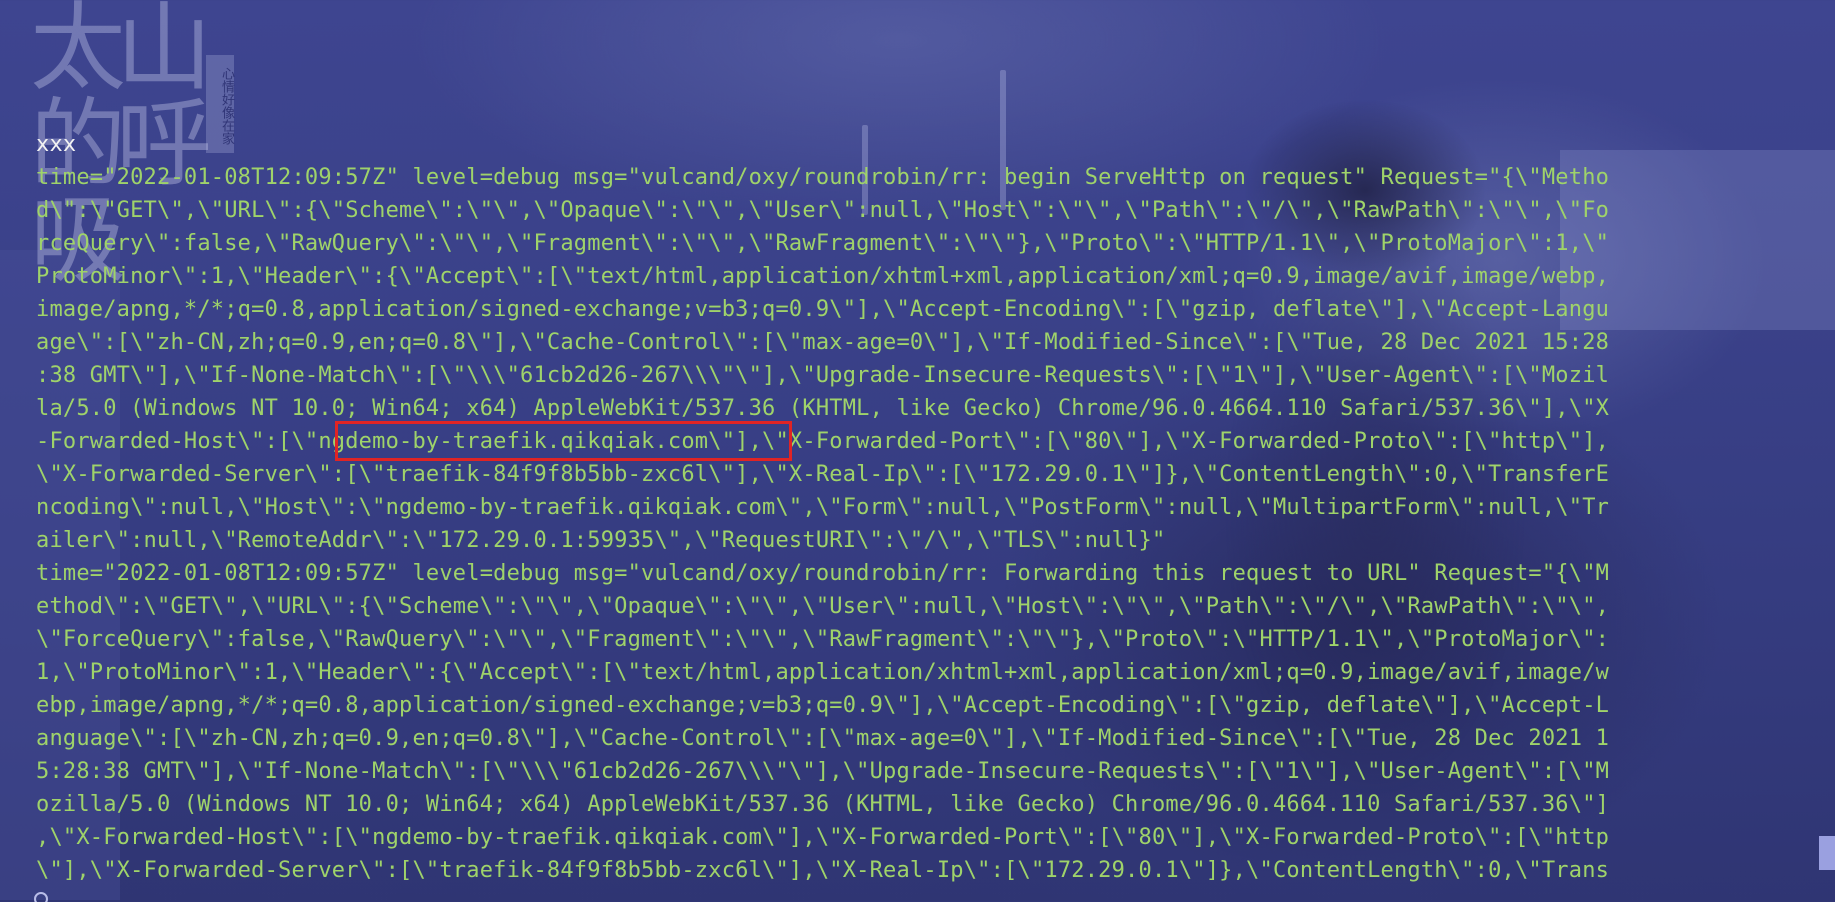 The image size is (1835, 902). Describe the element at coordinates (41, 897) in the screenshot. I see `prompt-circle-icon` at that location.